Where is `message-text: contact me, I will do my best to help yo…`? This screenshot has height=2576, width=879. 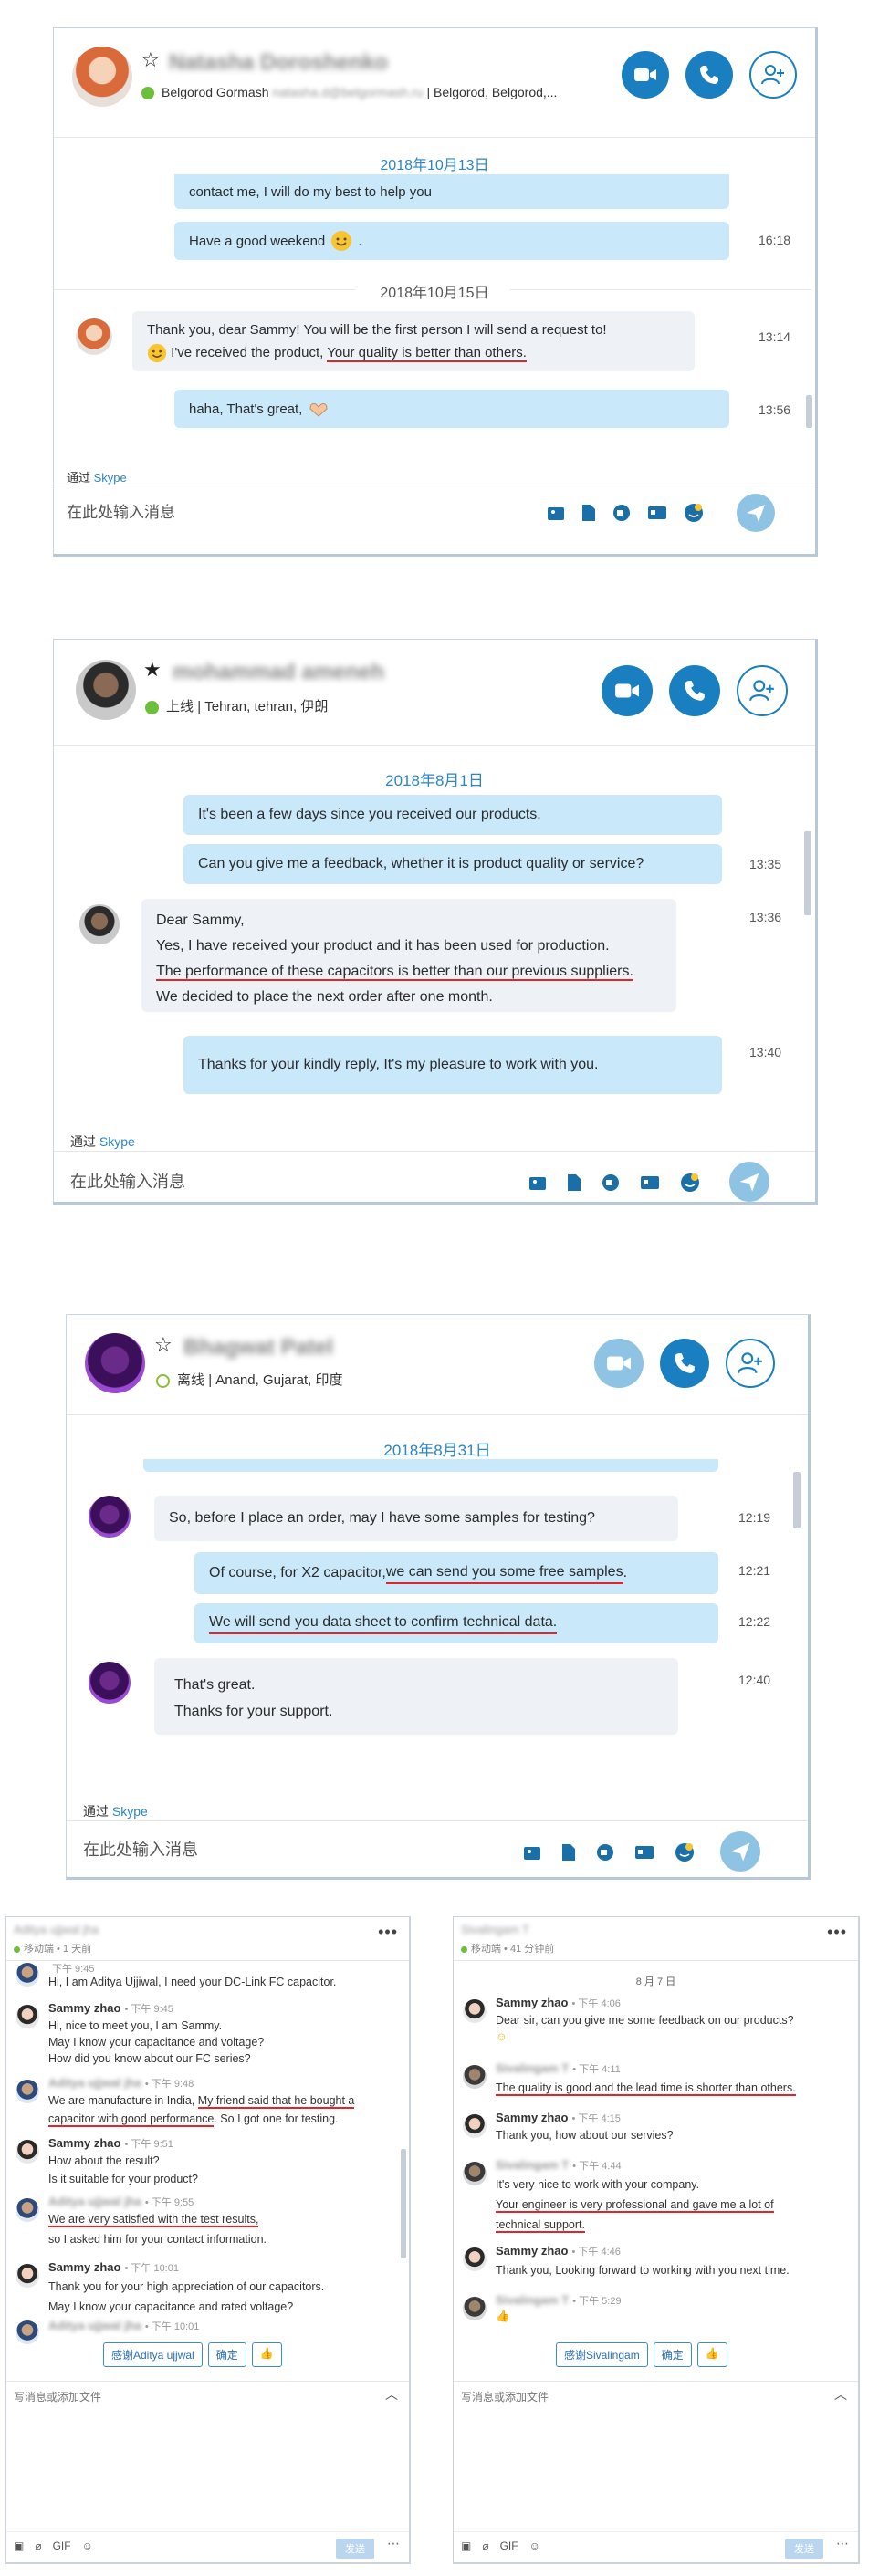 message-text: contact me, I will do my best to help yo… is located at coordinates (310, 191).